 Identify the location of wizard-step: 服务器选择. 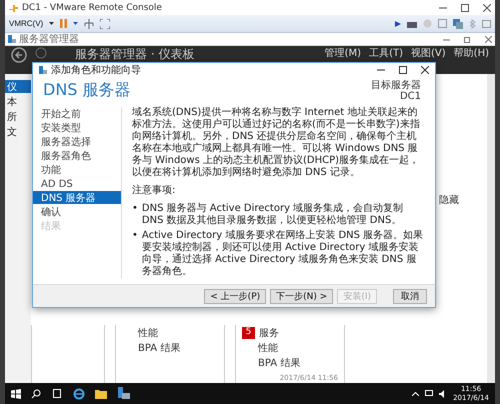
(77, 141).